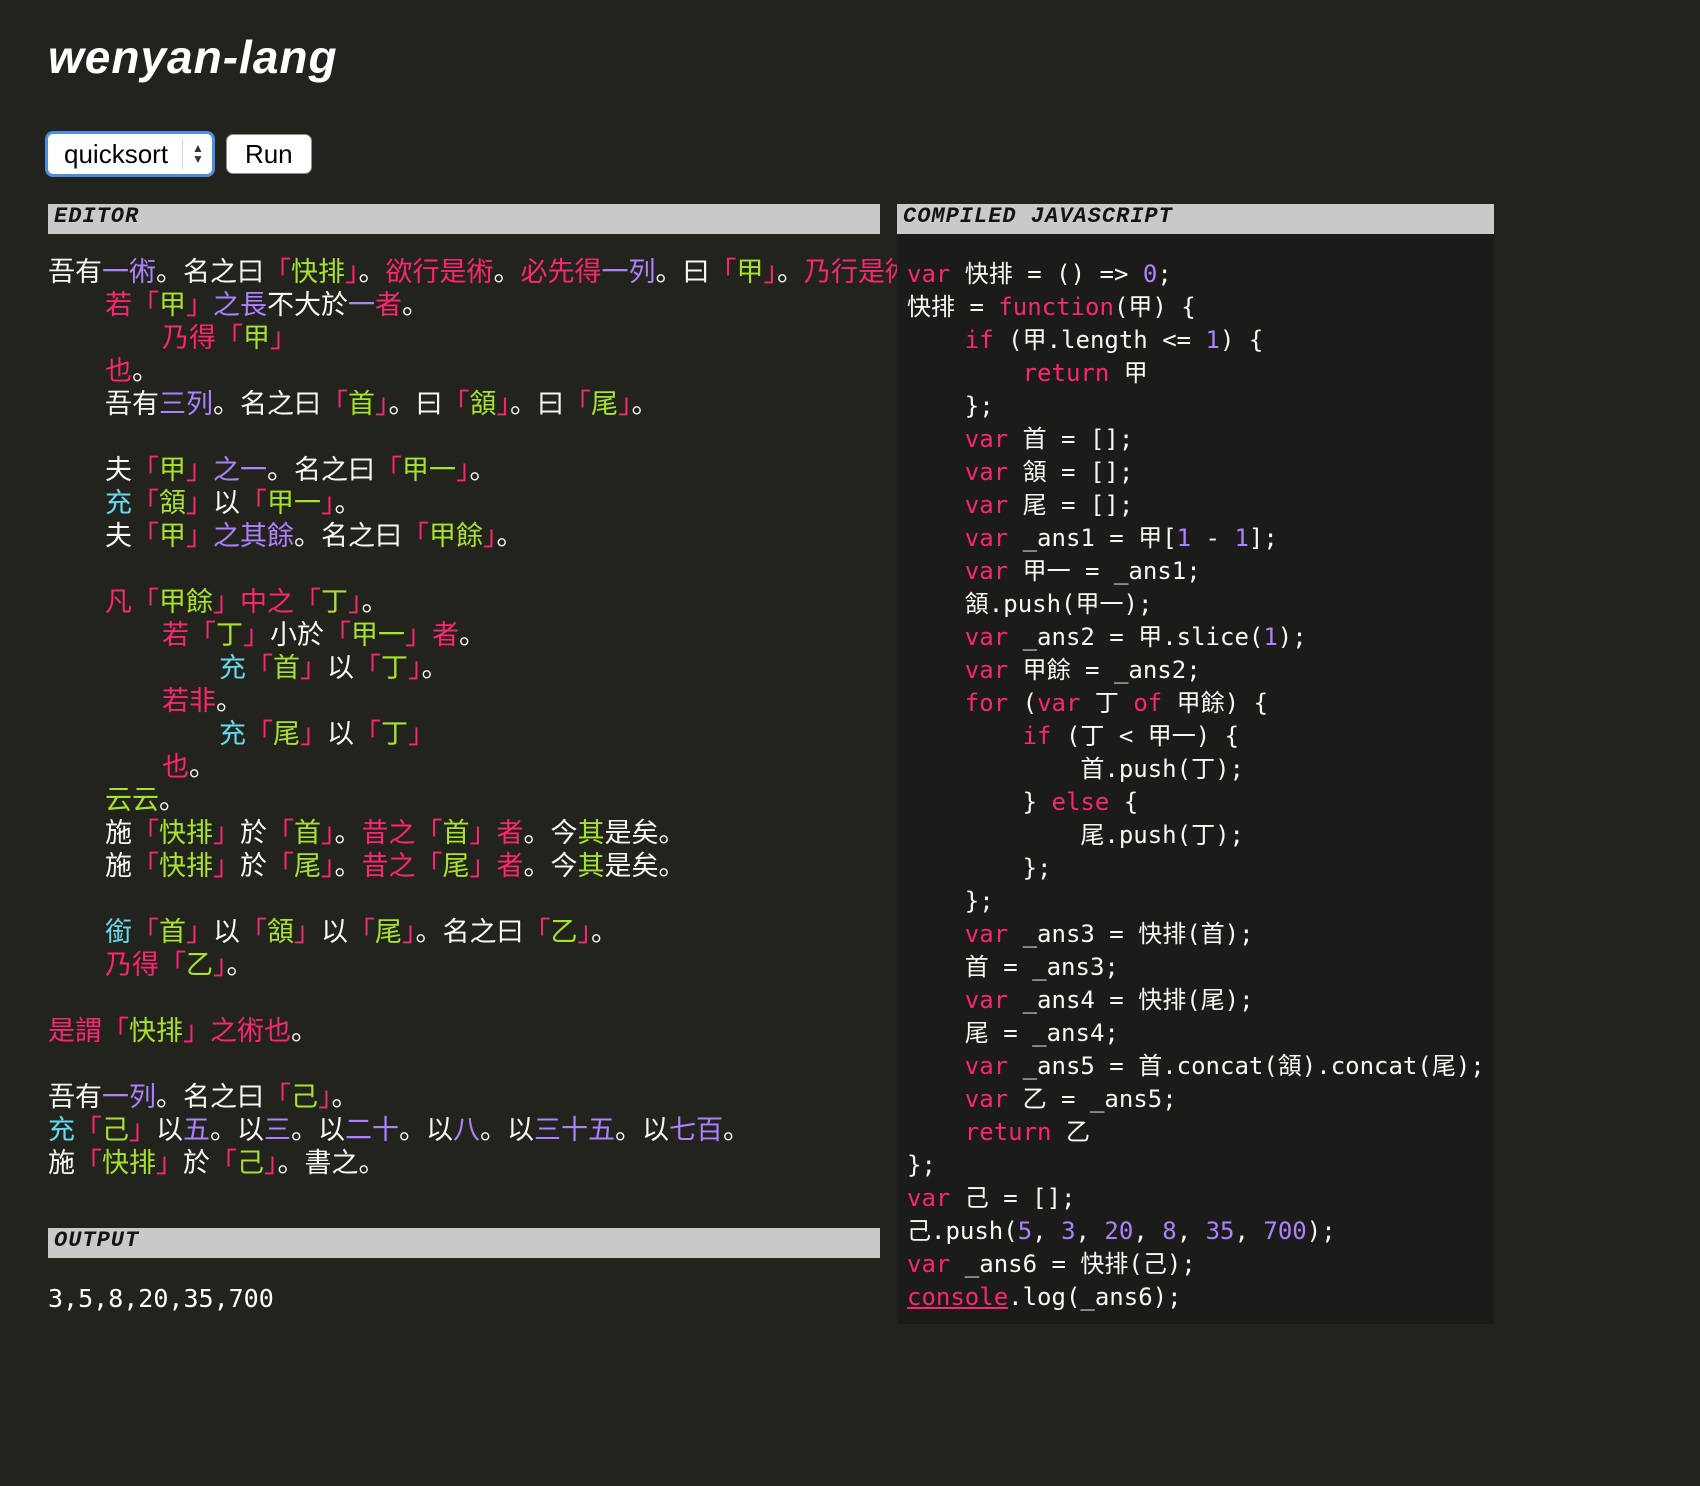 Image resolution: width=1700 pixels, height=1486 pixels. I want to click on code-line: if (丁 < 甲一) {, so click(1131, 736).